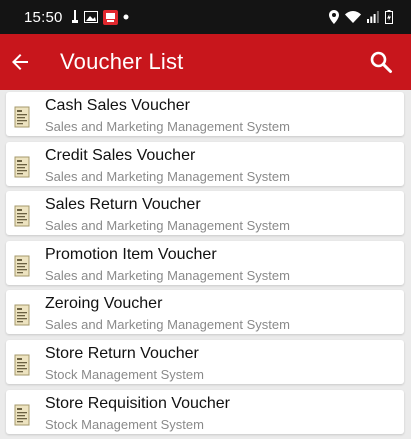  Describe the element at coordinates (126, 17) in the screenshot. I see `dot-icon` at that location.